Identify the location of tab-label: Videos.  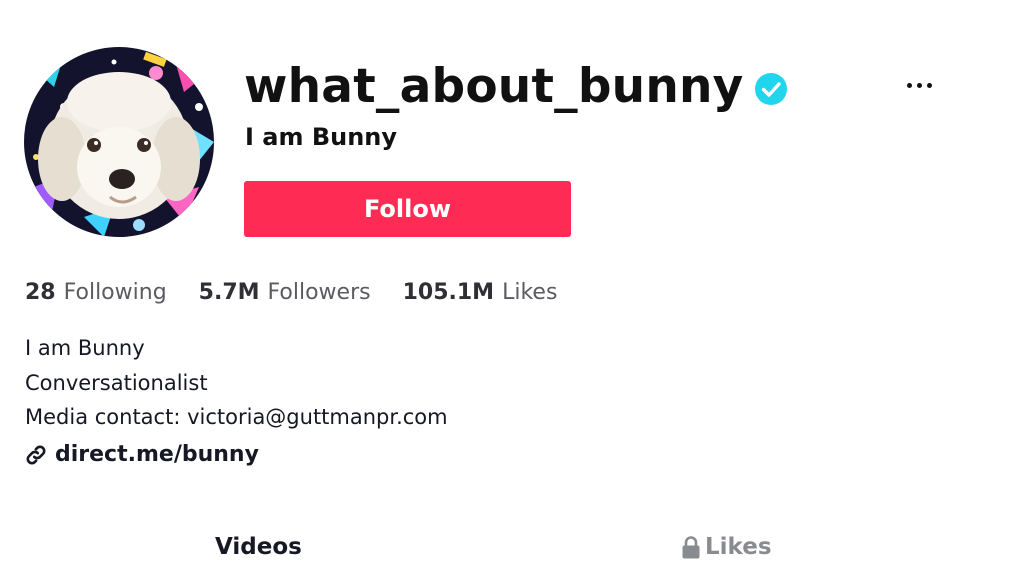
(258, 547).